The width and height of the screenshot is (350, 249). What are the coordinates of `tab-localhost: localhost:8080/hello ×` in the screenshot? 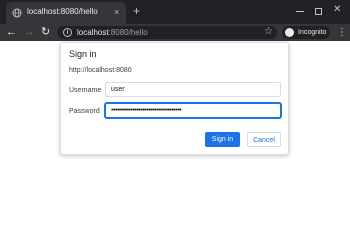 It's located at (66, 13).